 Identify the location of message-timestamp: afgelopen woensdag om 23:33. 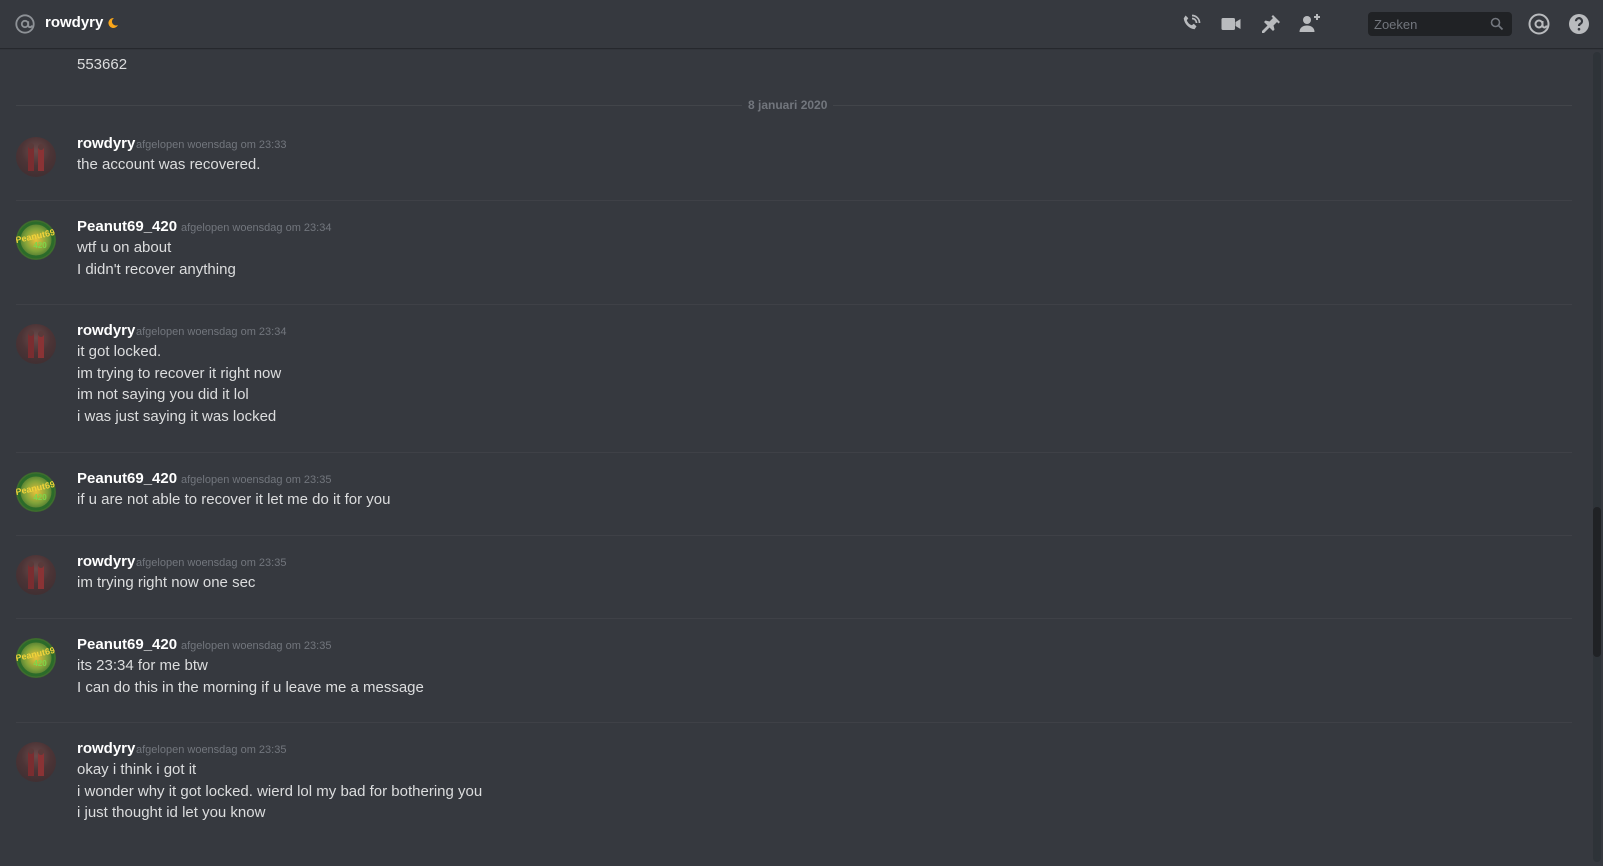
(211, 145).